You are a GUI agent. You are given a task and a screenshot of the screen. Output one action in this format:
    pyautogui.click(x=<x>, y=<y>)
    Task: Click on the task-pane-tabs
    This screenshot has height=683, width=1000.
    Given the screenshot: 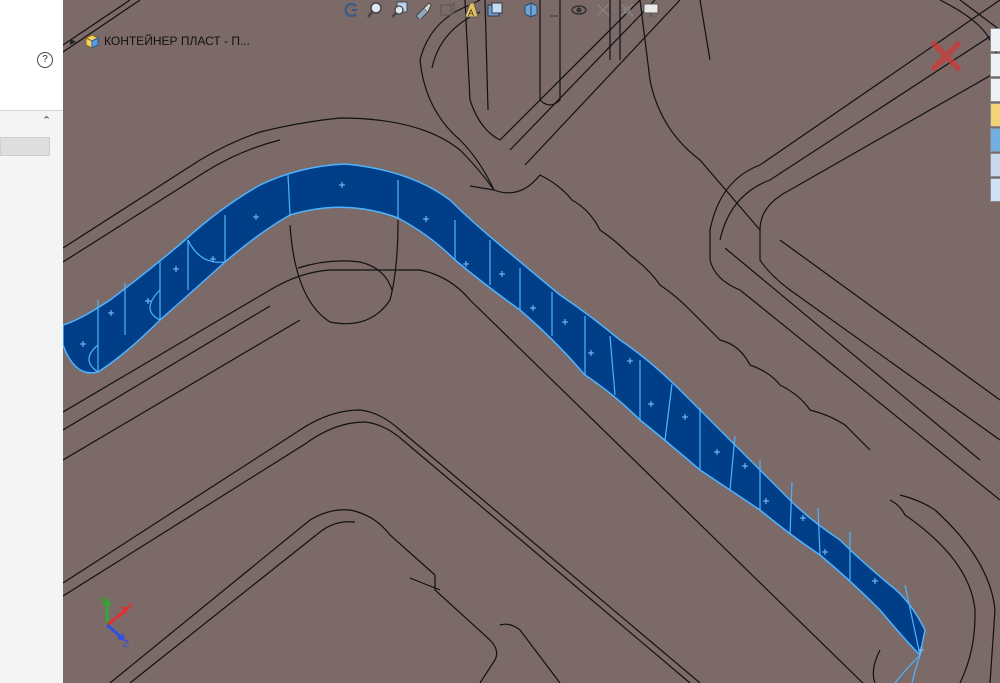 What is the action you would take?
    pyautogui.click(x=995, y=115)
    